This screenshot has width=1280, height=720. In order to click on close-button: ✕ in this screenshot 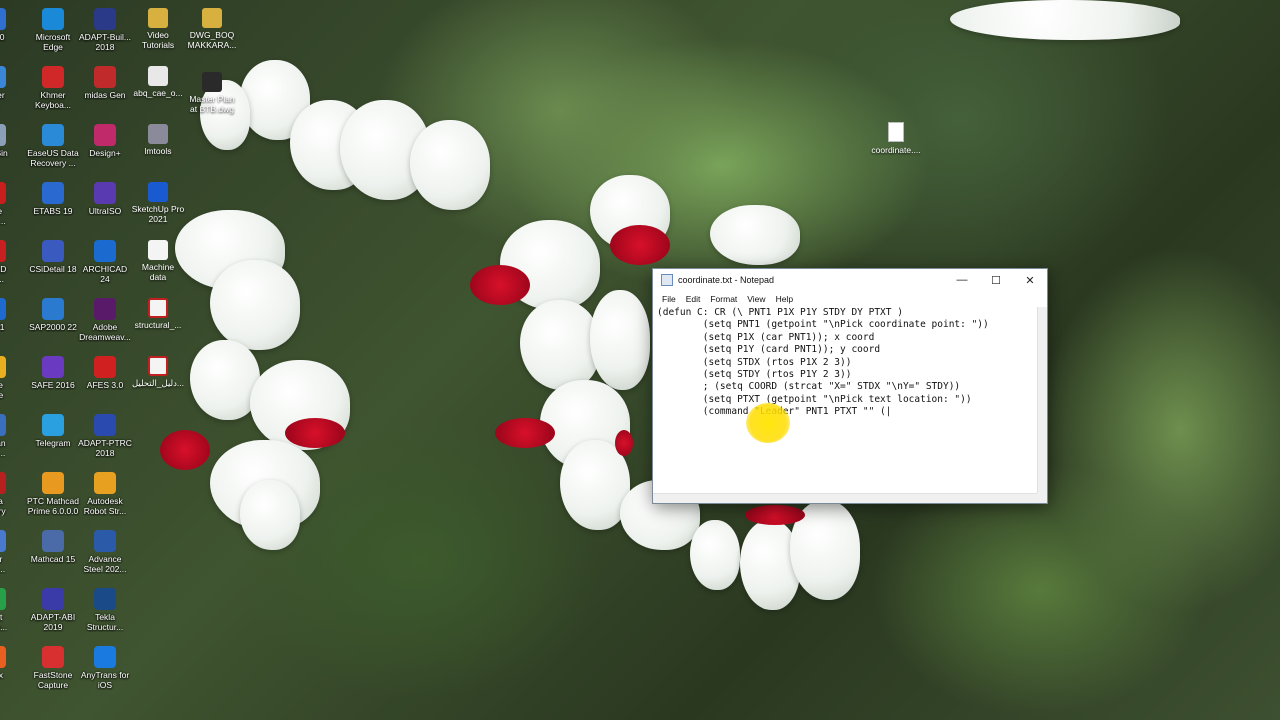, I will do `click(1030, 280)`.